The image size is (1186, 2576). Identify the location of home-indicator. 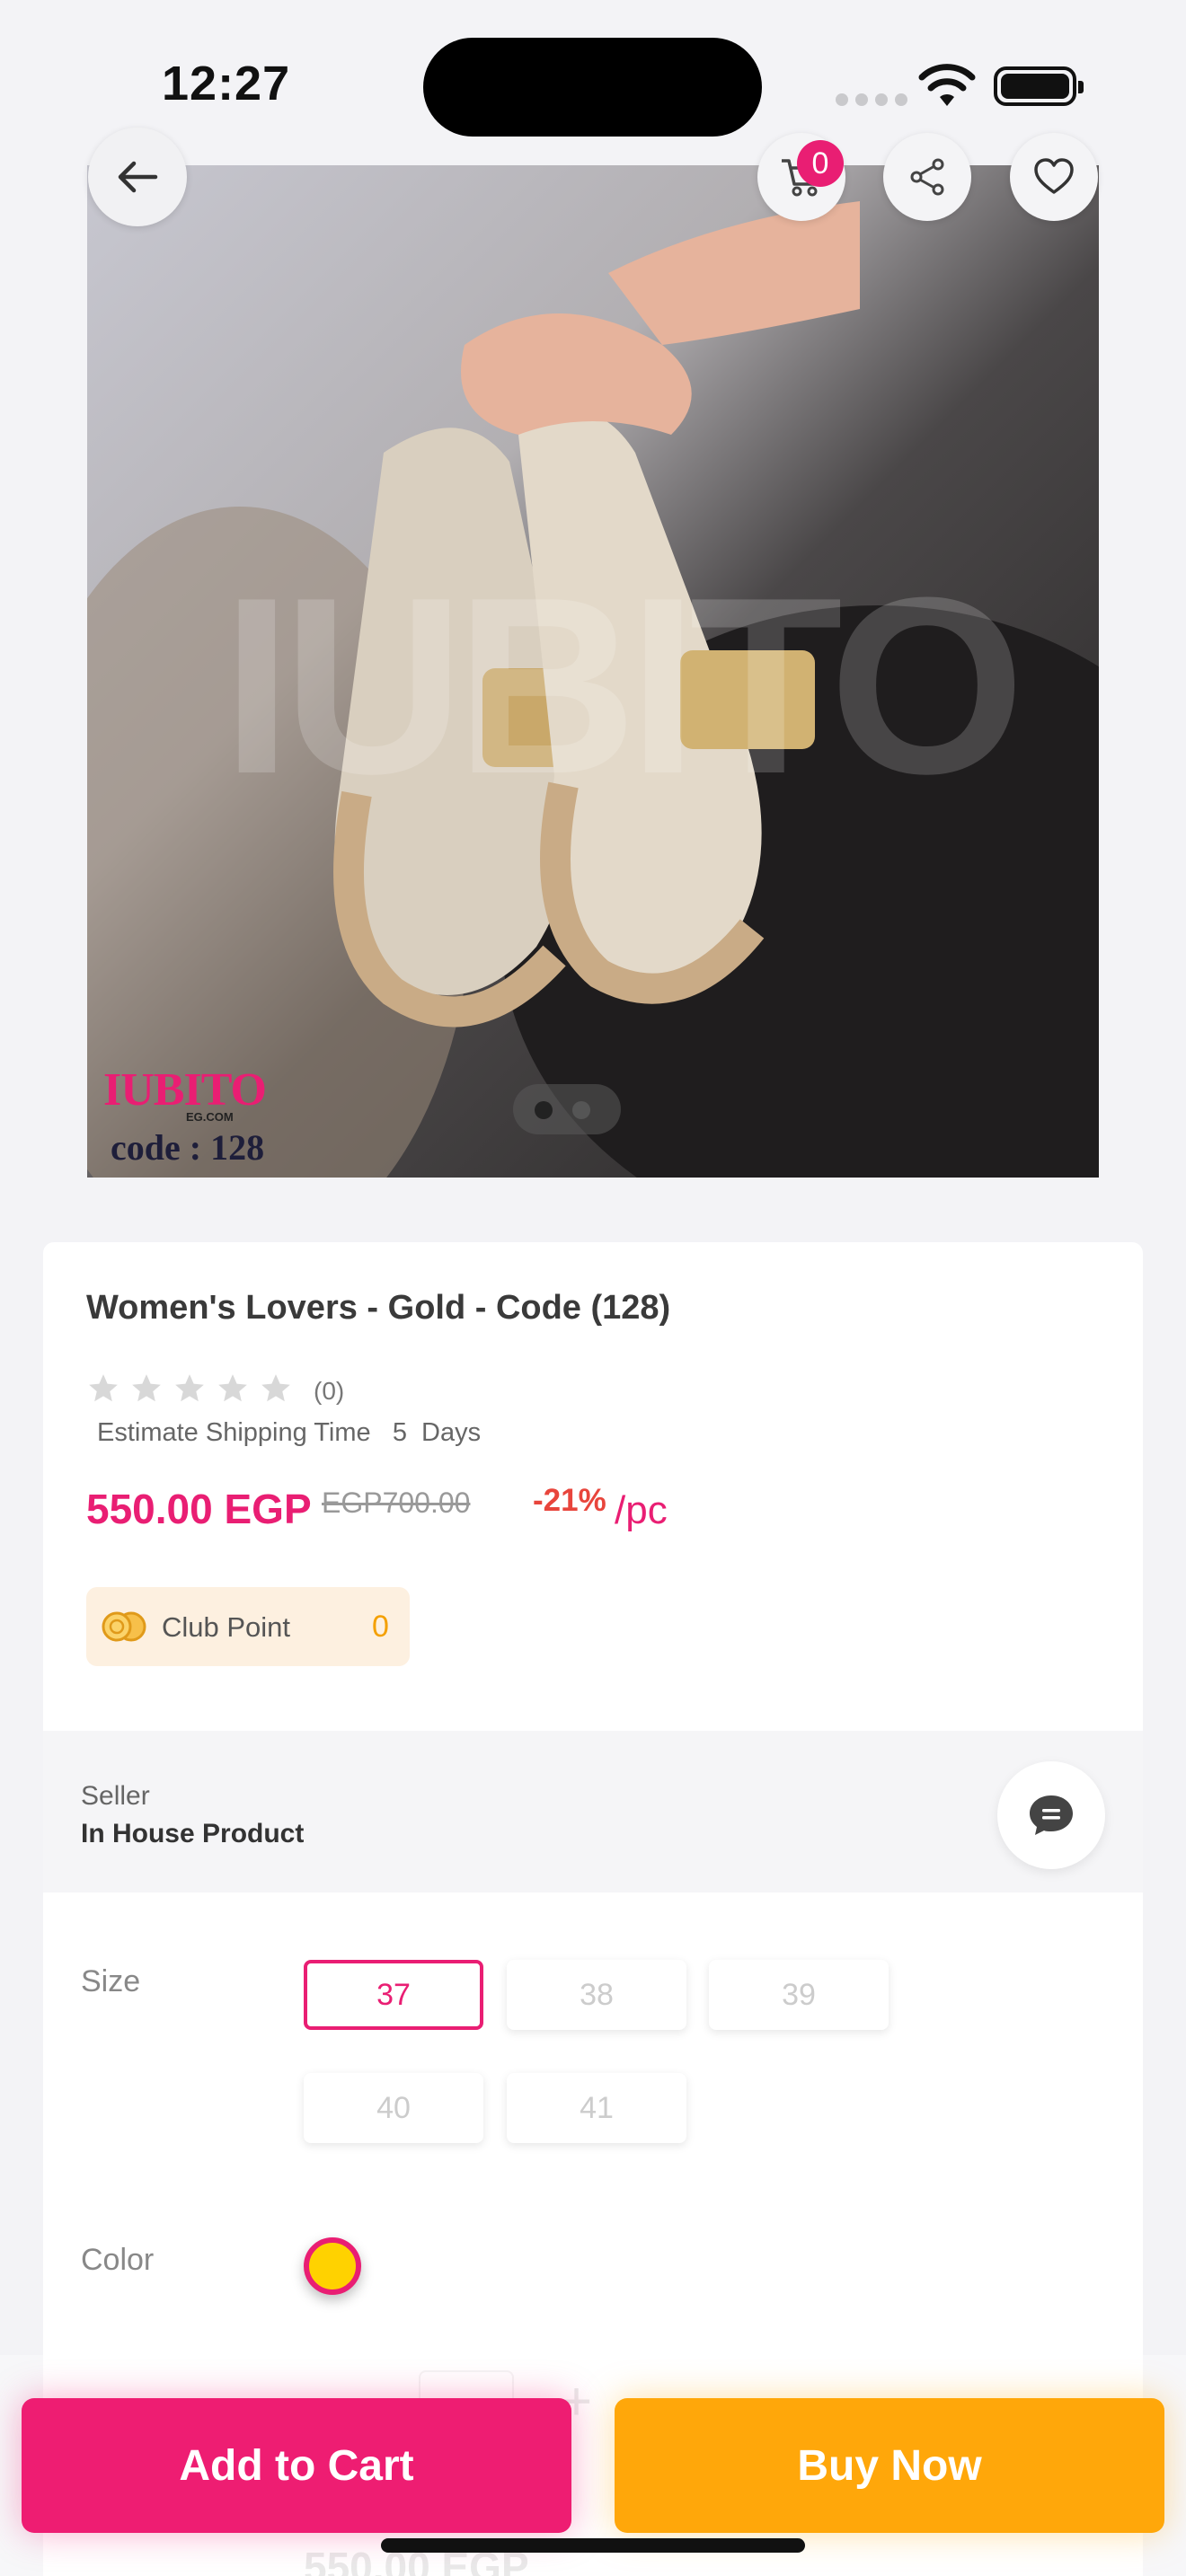
(593, 2545).